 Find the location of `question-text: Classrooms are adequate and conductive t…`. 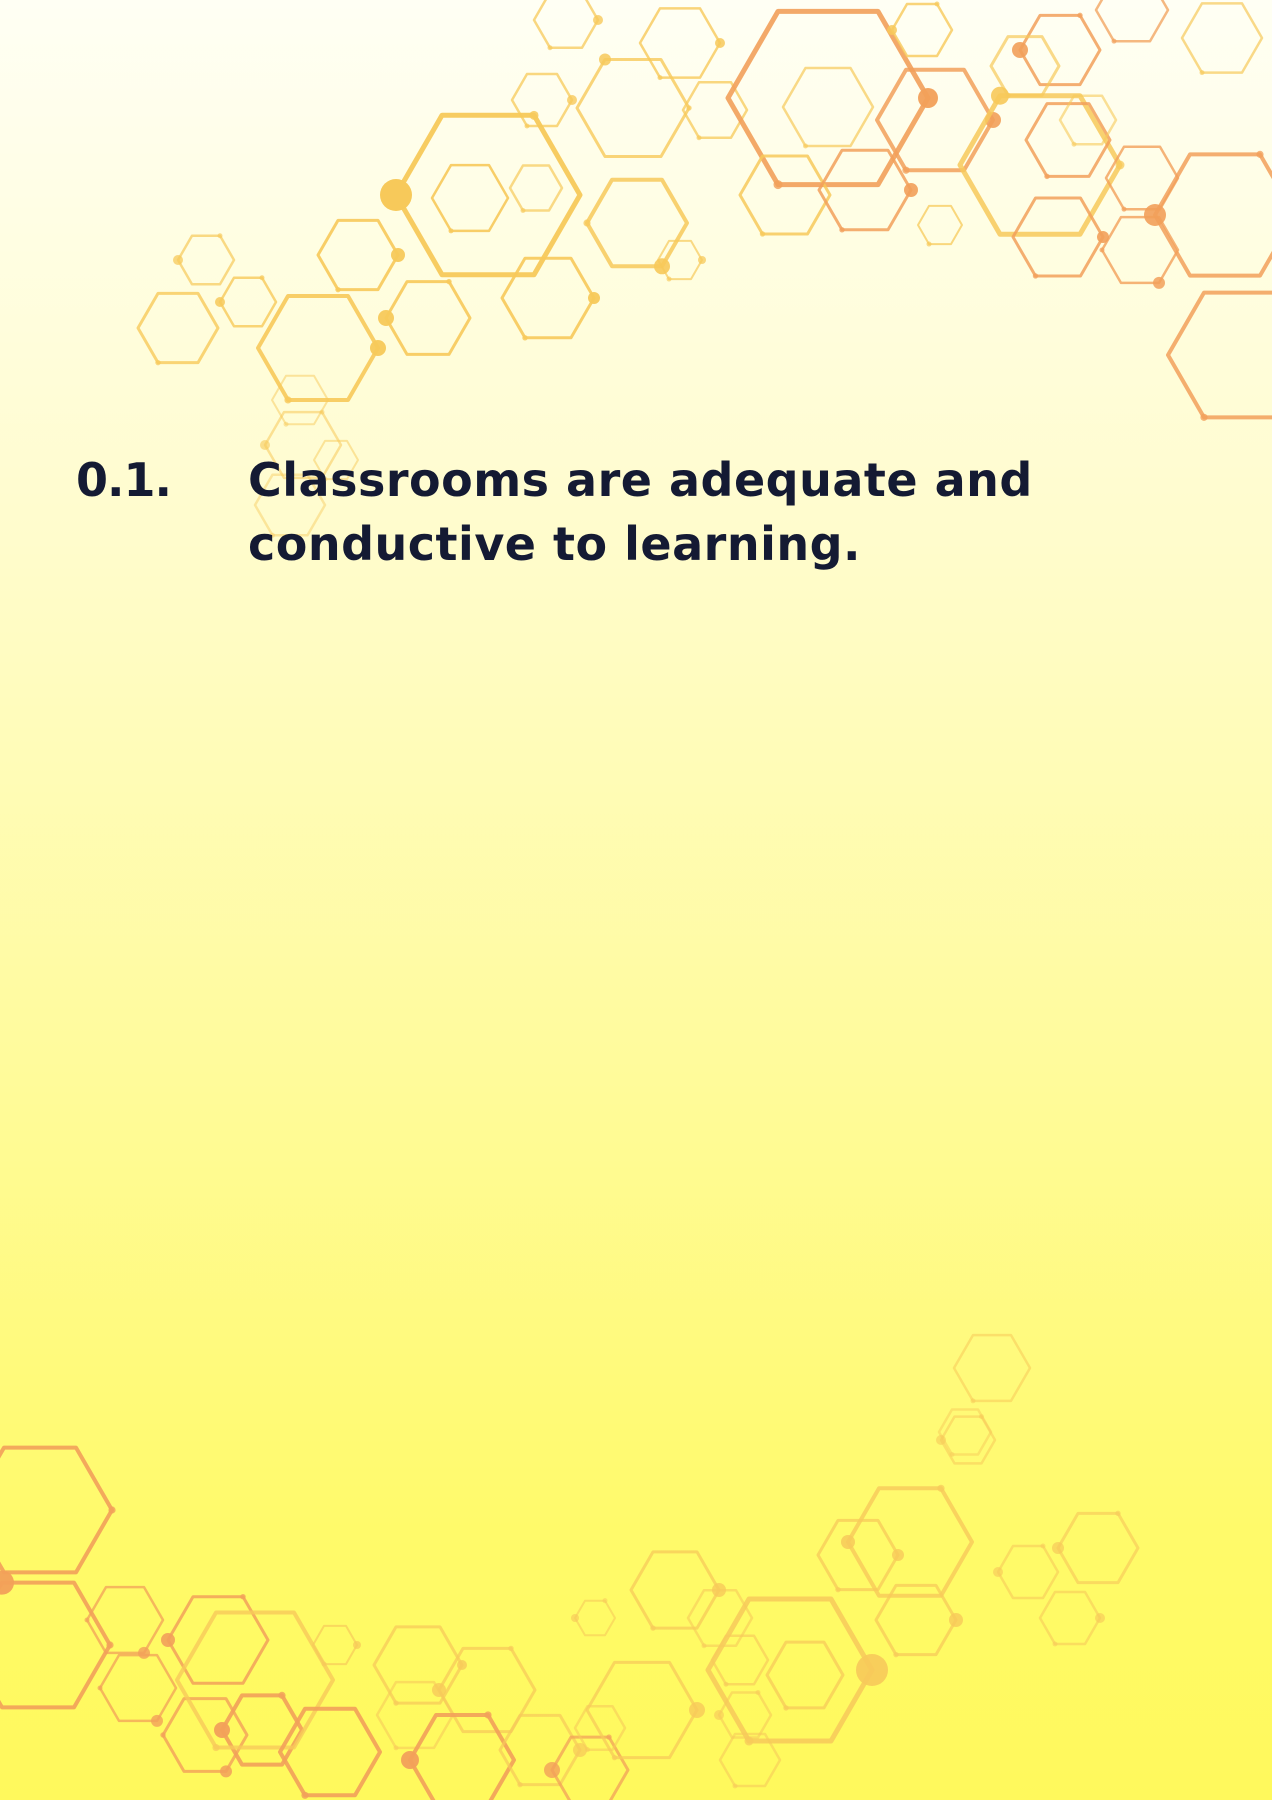

question-text: Classrooms are adequate and conductive t… is located at coordinates (648, 512).